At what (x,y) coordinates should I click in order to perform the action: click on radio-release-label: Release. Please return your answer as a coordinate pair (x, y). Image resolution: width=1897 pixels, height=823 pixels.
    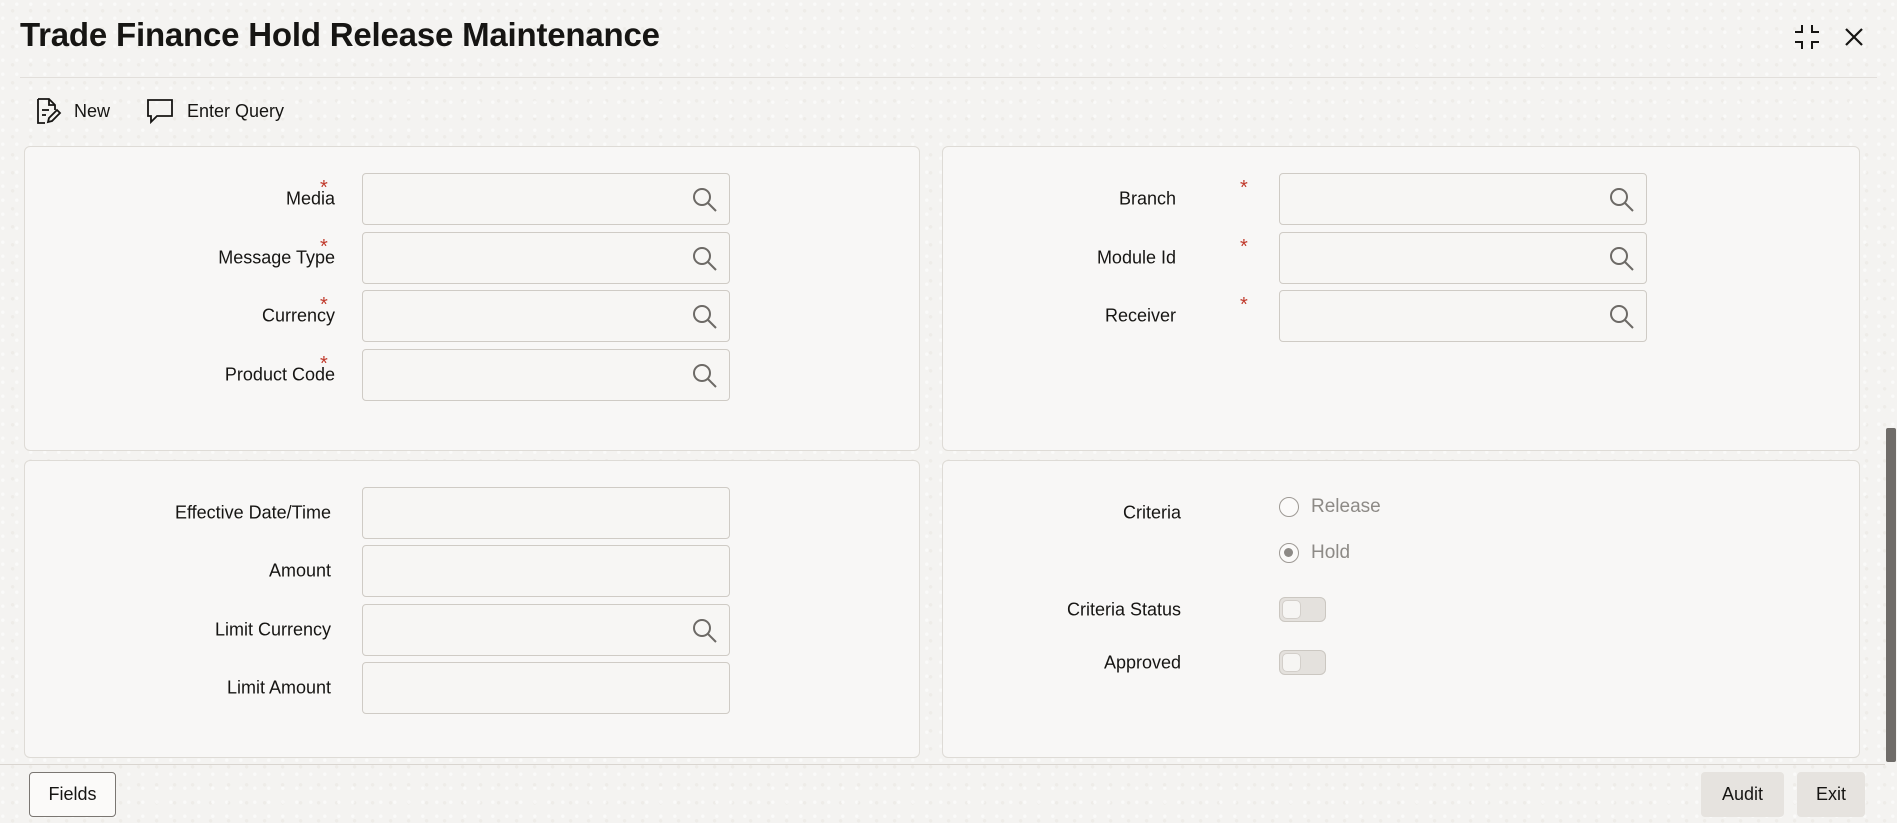
    Looking at the image, I should click on (1346, 506).